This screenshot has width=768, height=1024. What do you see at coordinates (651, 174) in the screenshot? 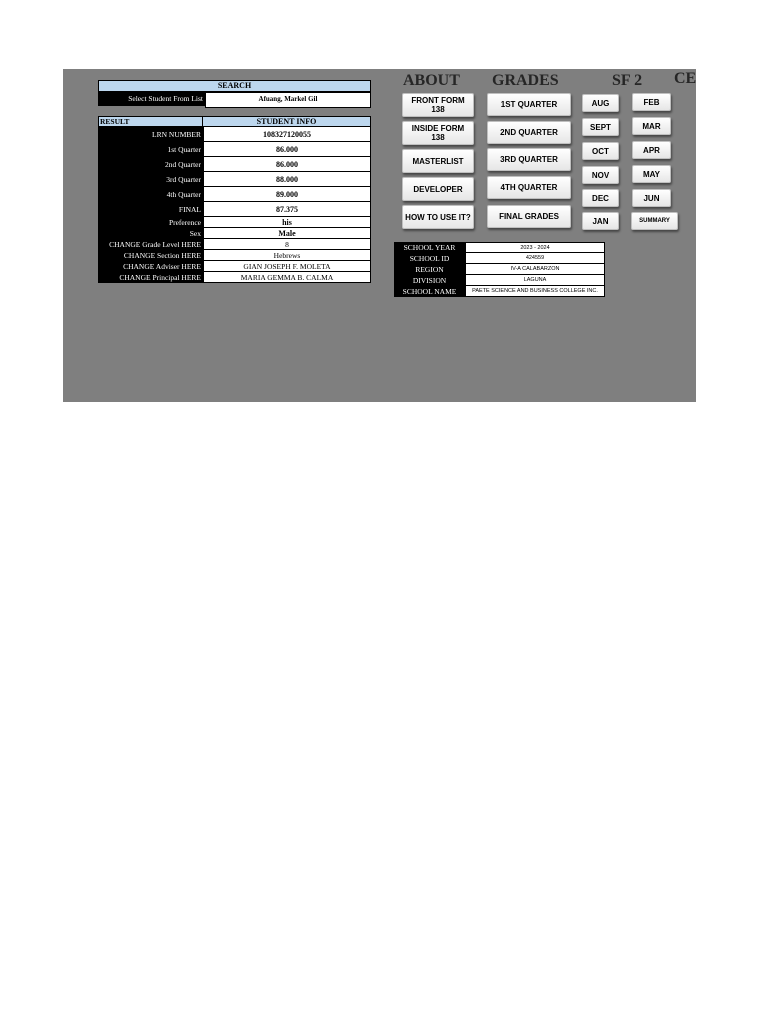
I see `may-button: MAY` at bounding box center [651, 174].